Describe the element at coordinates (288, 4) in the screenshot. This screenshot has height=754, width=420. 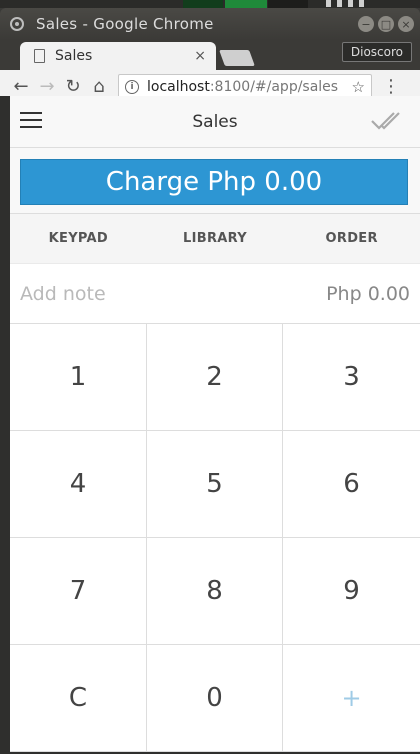
I see `cpu-monitor-graph` at that location.